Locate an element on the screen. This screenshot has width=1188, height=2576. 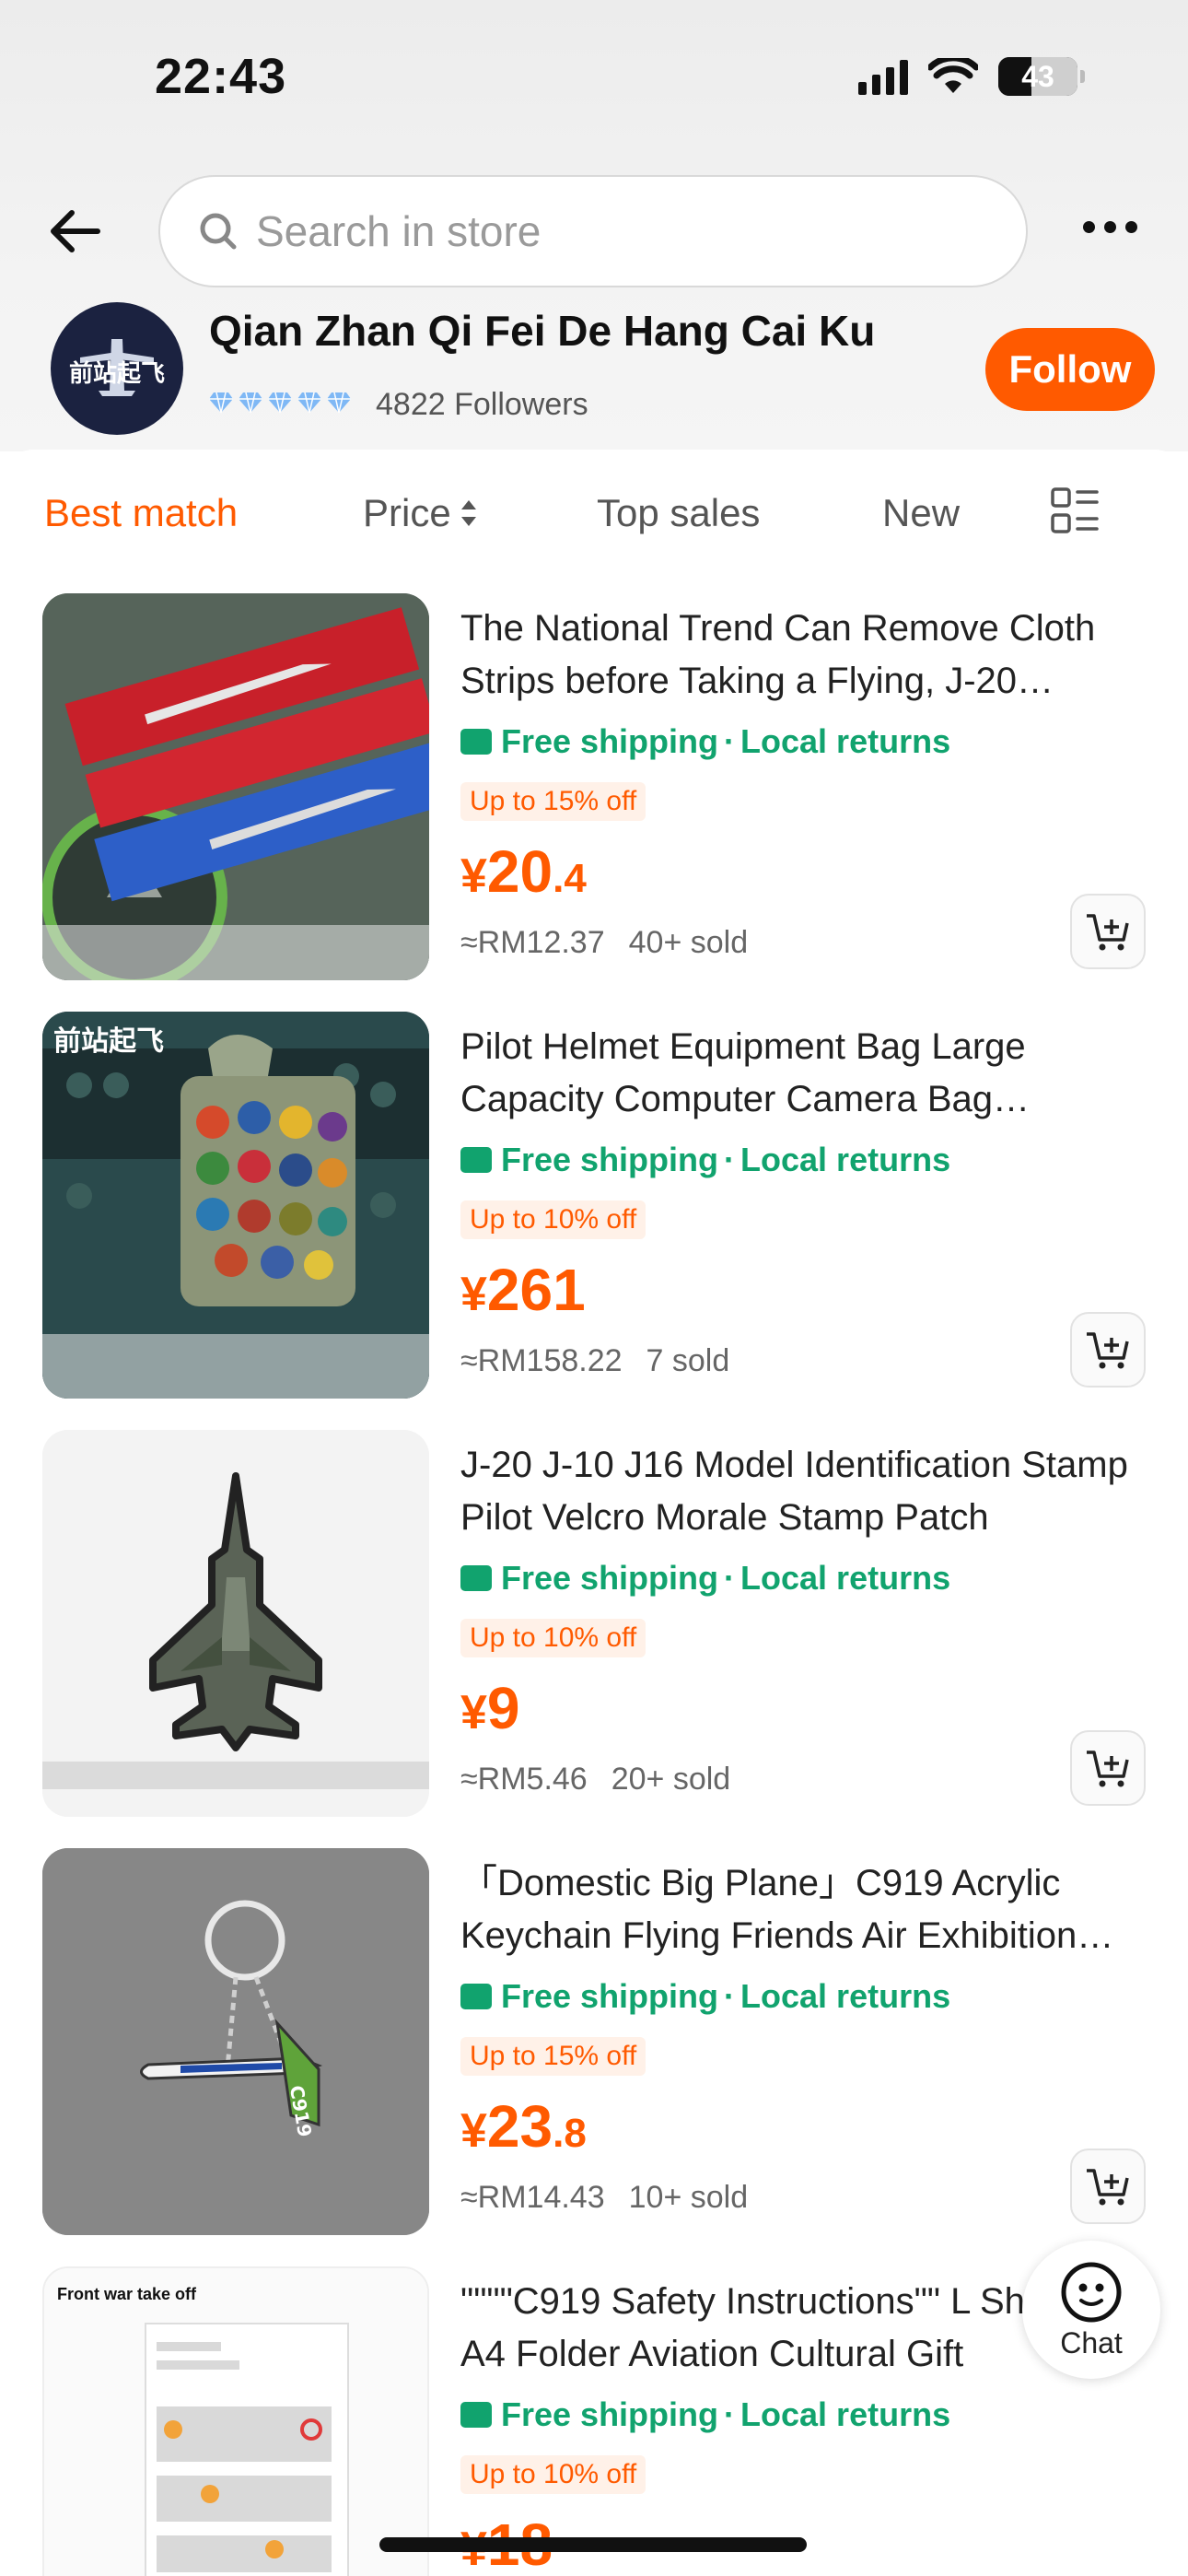
product-image: C919 is located at coordinates (235, 2041).